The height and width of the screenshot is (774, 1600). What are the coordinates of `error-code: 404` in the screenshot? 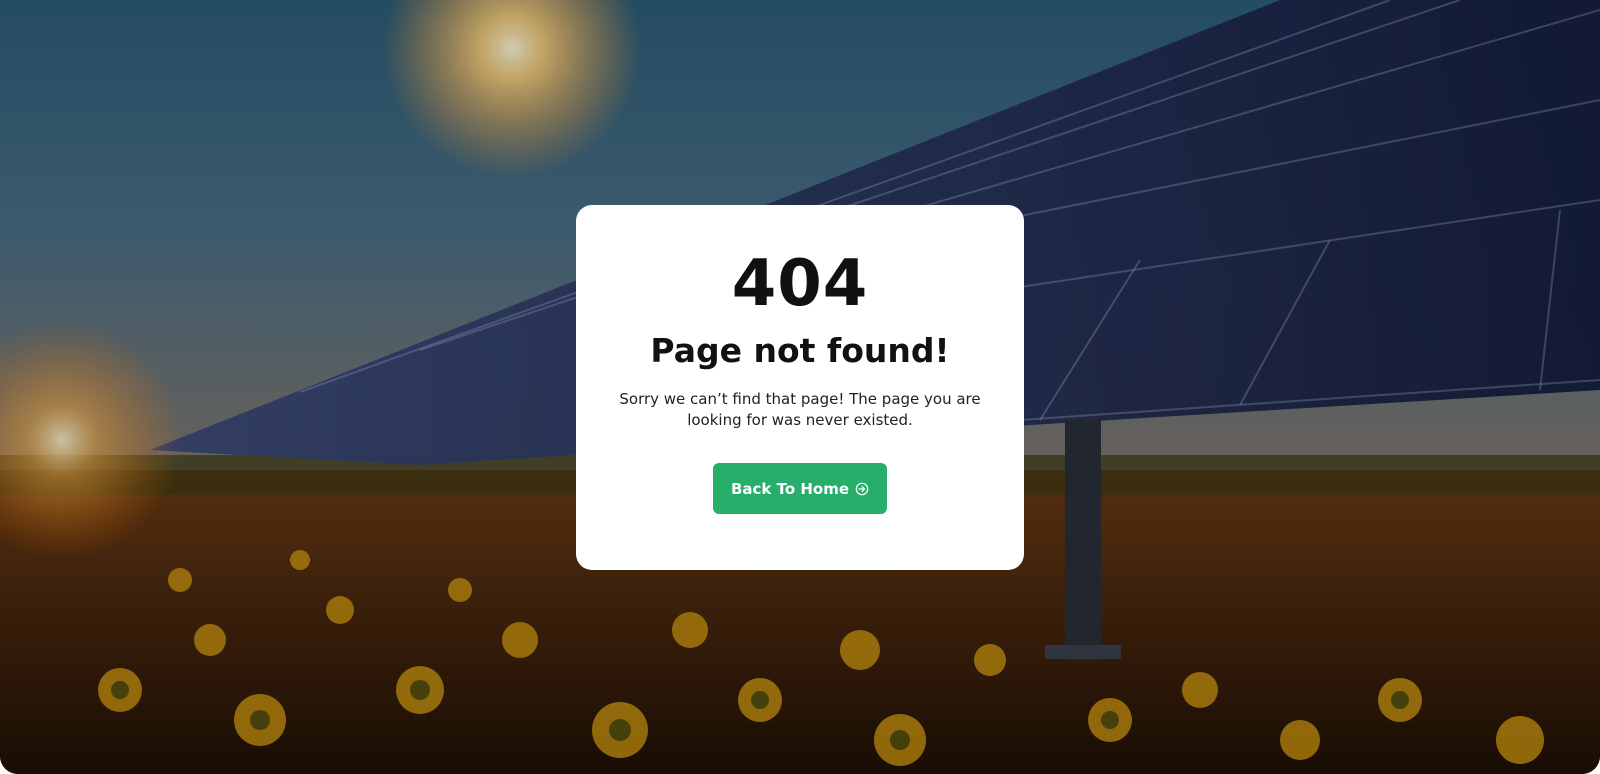 It's located at (800, 284).